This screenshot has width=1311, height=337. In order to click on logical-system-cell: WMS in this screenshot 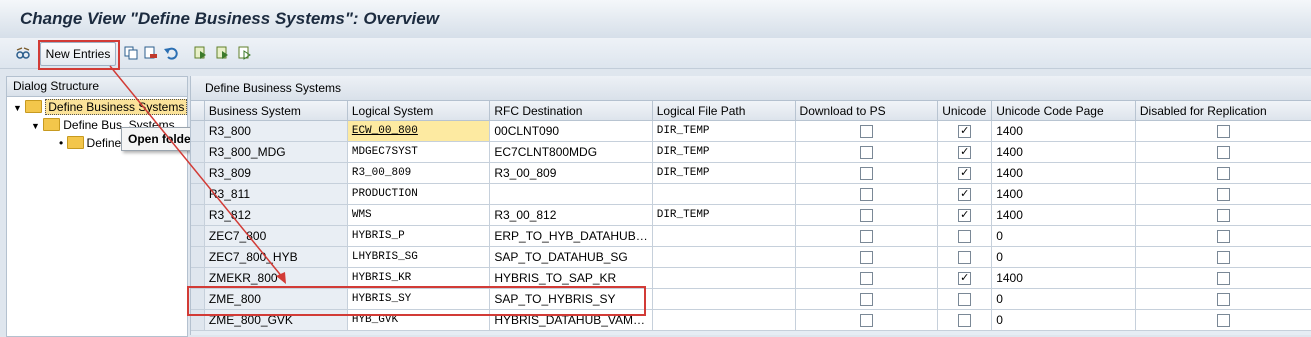, I will do `click(418, 215)`.